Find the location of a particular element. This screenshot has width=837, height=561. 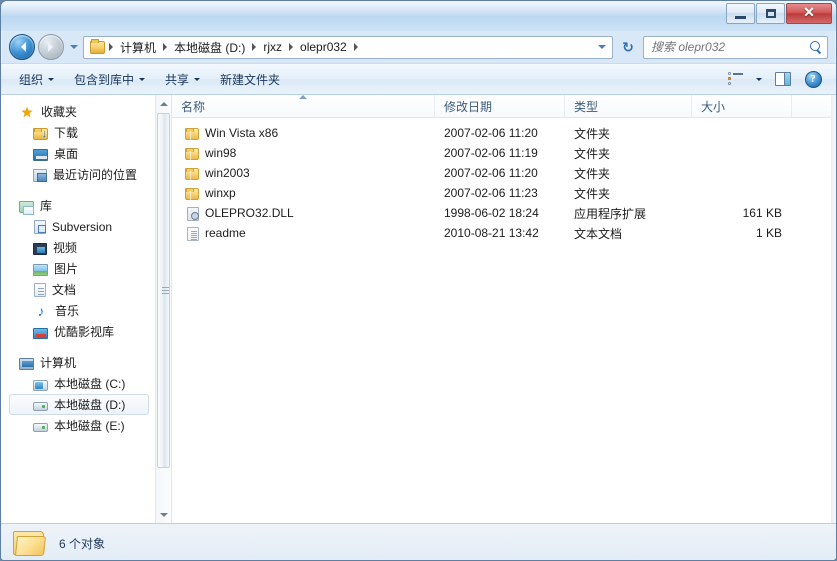

sidebar-item-drive-c: 本地磁盘 (C:) is located at coordinates (78, 383).